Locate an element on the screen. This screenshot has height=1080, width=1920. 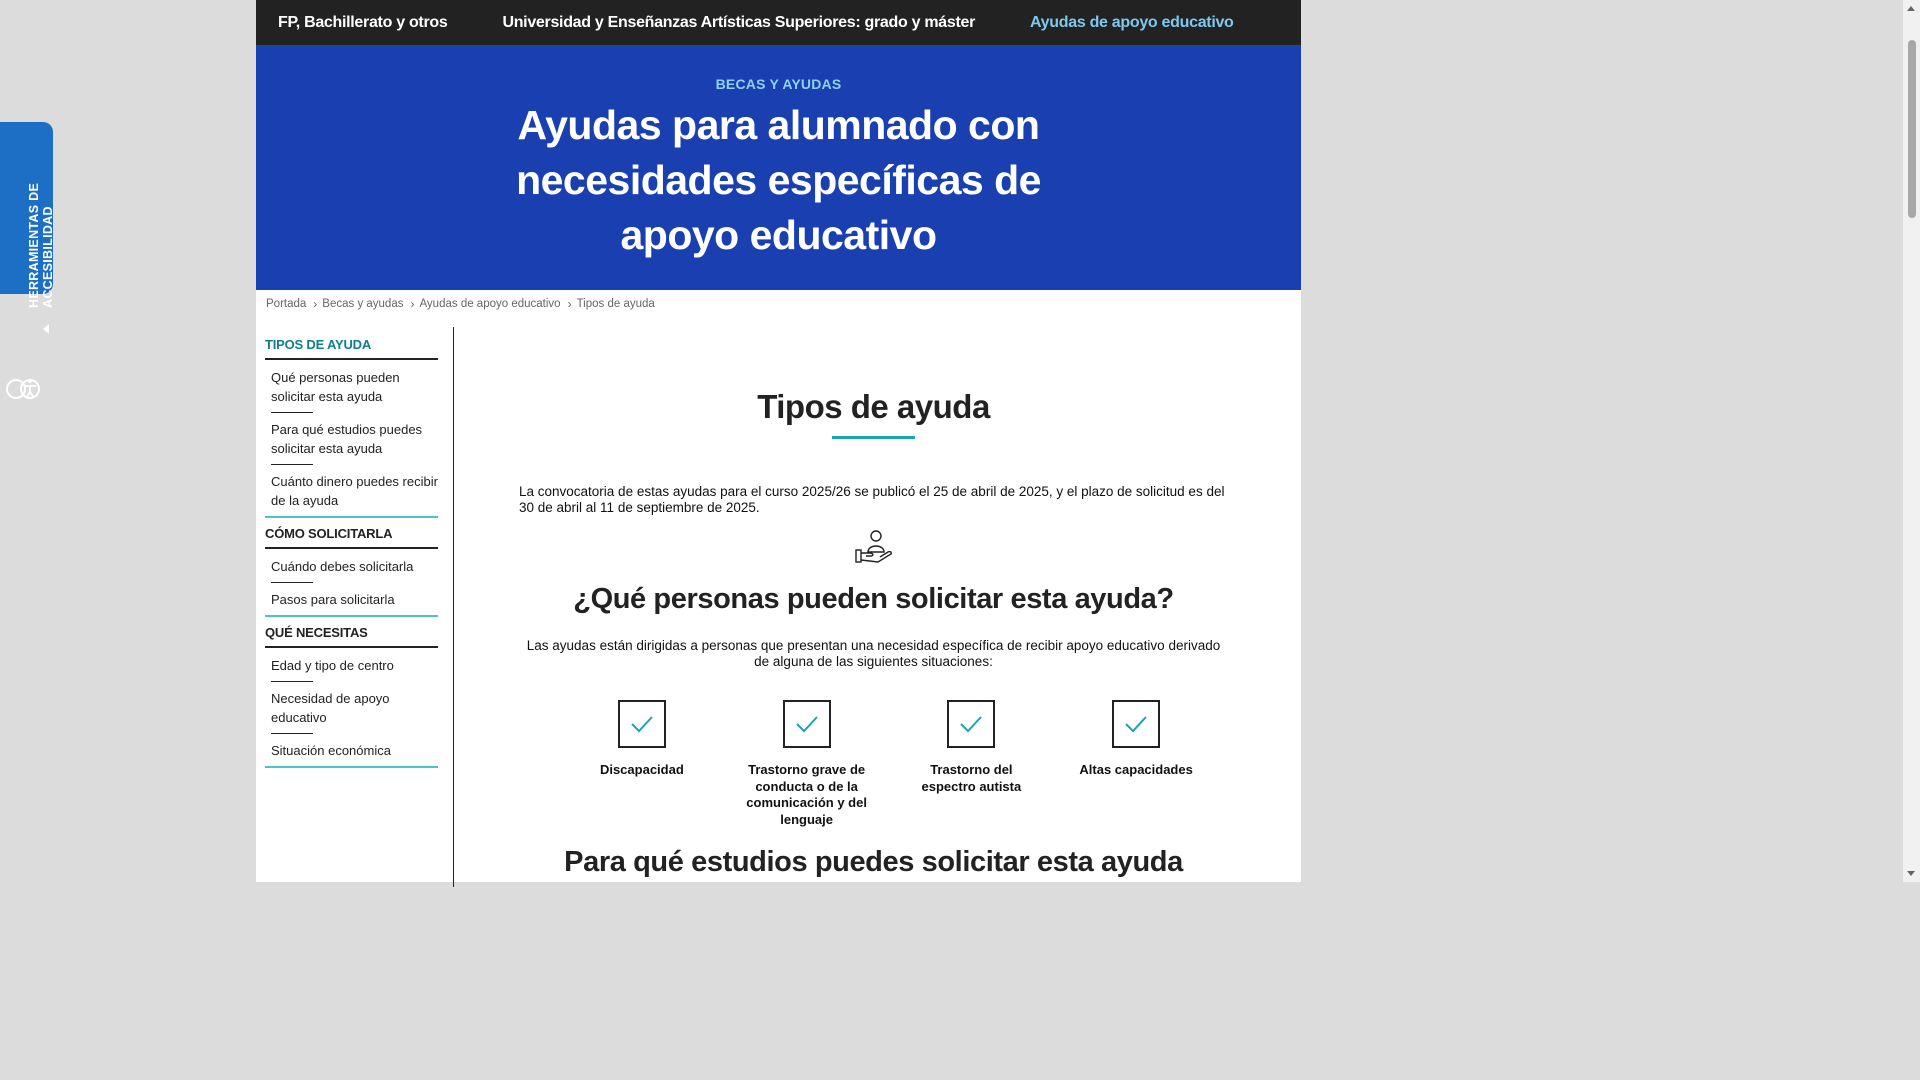
situation-card: Discapacidad is located at coordinates (642, 764).